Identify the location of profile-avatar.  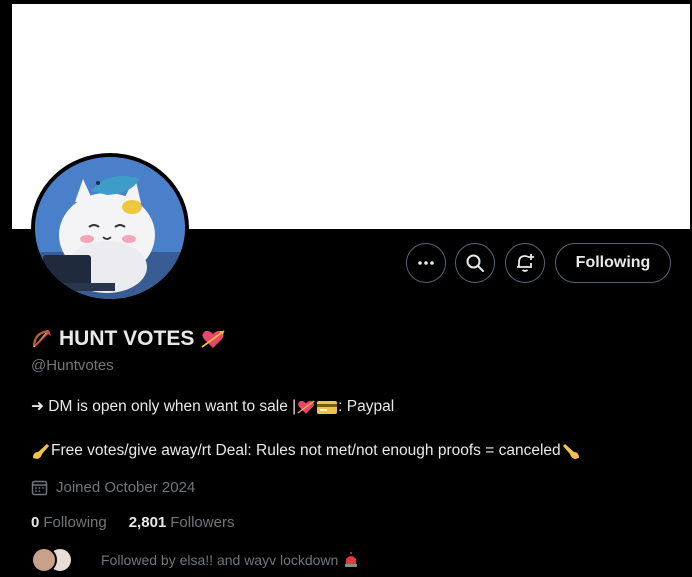
(110, 228).